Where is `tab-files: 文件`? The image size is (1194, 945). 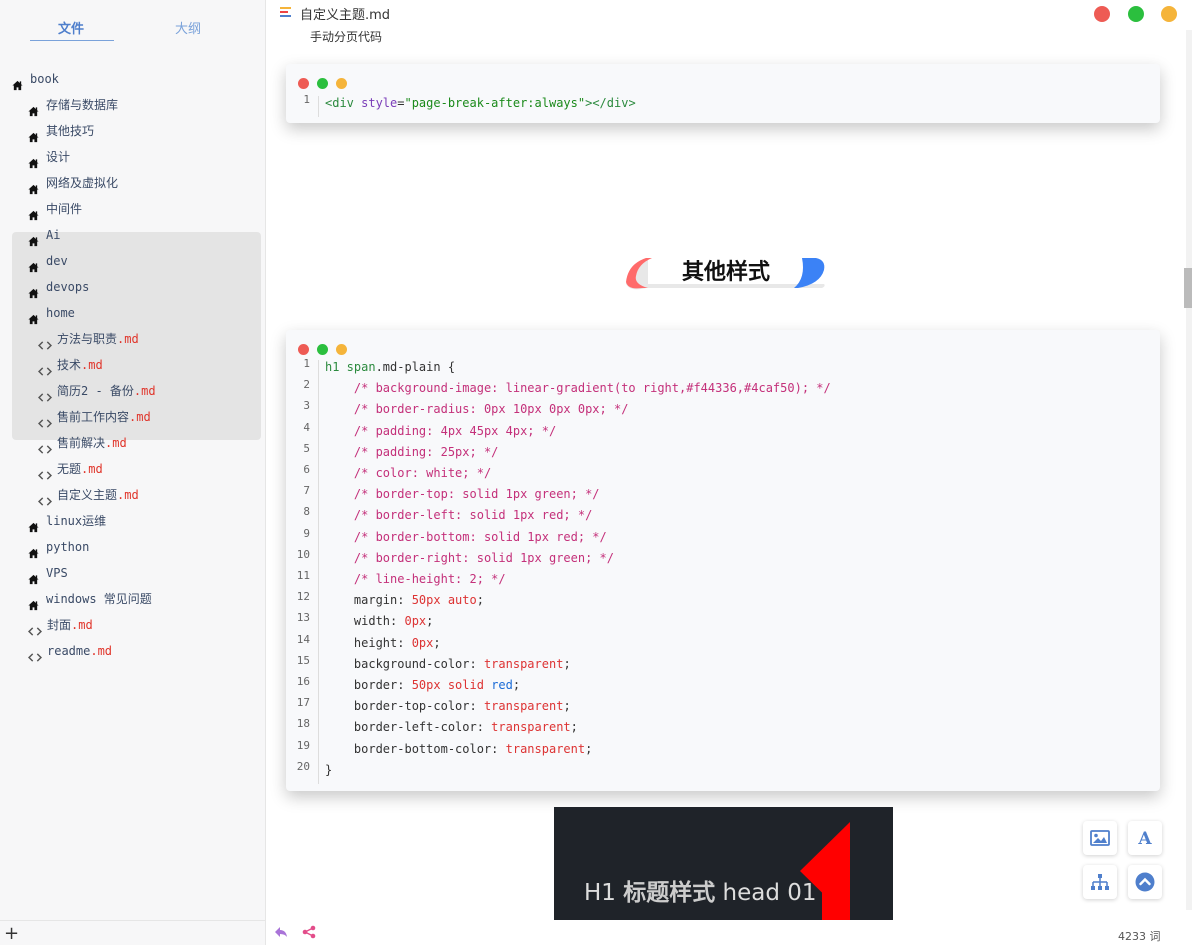 tab-files: 文件 is located at coordinates (71, 27).